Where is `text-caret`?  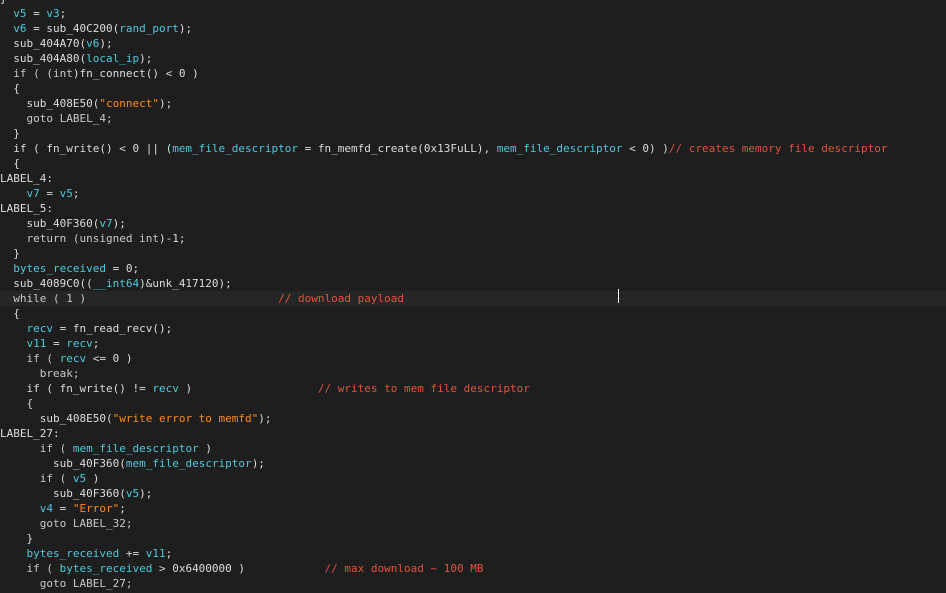 text-caret is located at coordinates (618, 296).